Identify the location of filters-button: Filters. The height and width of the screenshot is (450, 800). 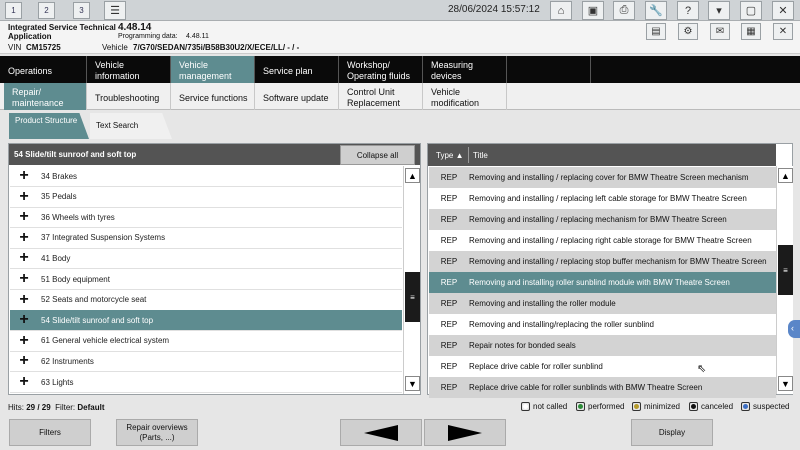
(50, 432).